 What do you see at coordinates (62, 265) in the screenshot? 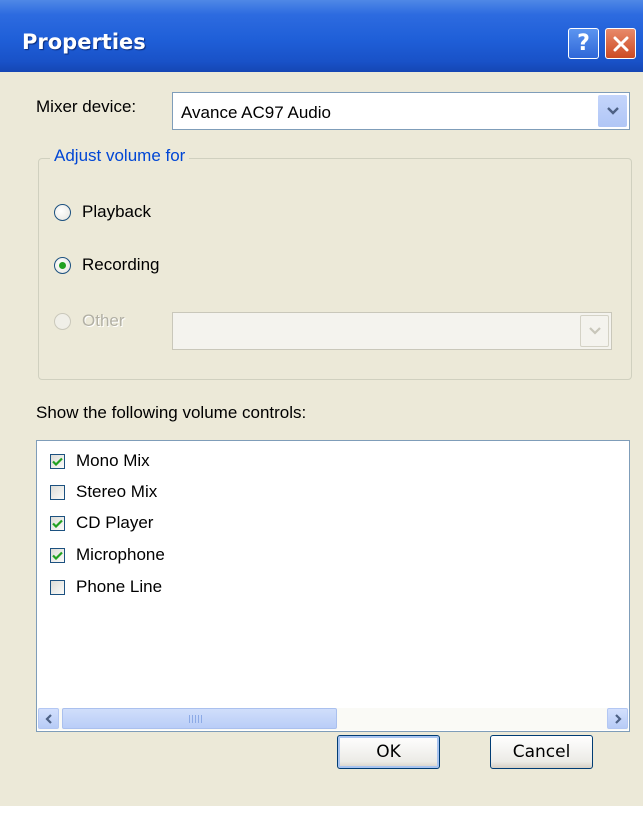
I see `recording-radio` at bounding box center [62, 265].